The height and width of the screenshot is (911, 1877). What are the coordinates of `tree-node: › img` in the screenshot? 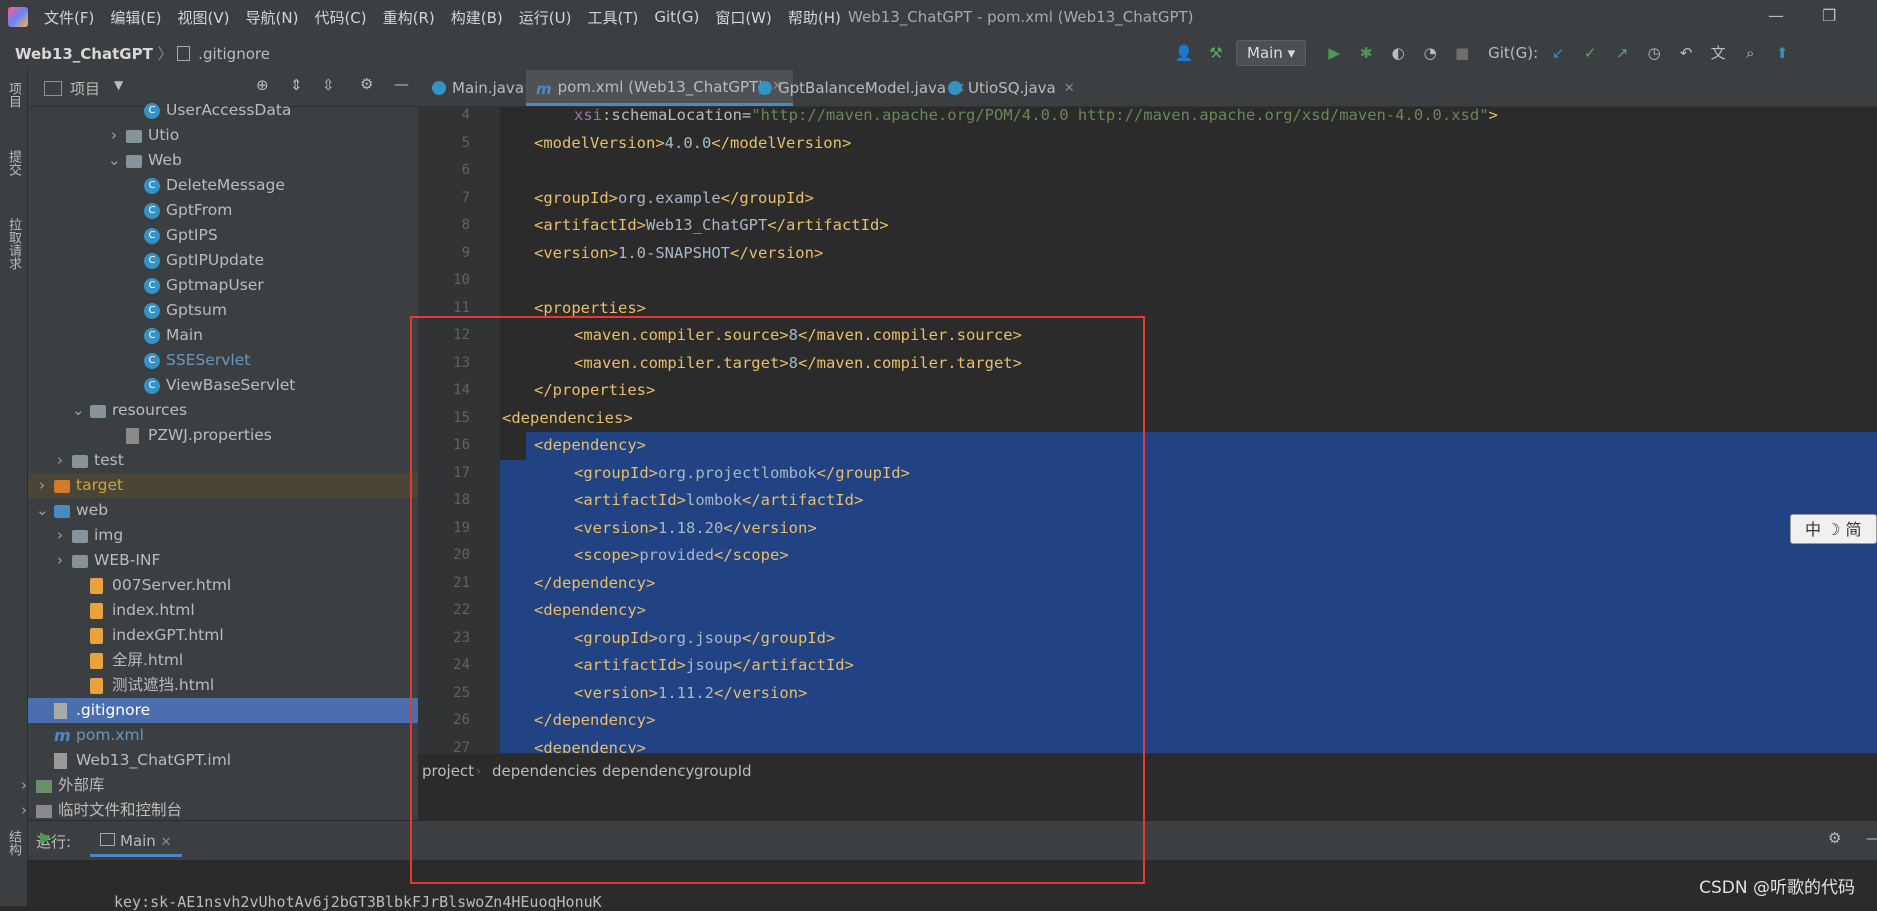 It's located at (223, 535).